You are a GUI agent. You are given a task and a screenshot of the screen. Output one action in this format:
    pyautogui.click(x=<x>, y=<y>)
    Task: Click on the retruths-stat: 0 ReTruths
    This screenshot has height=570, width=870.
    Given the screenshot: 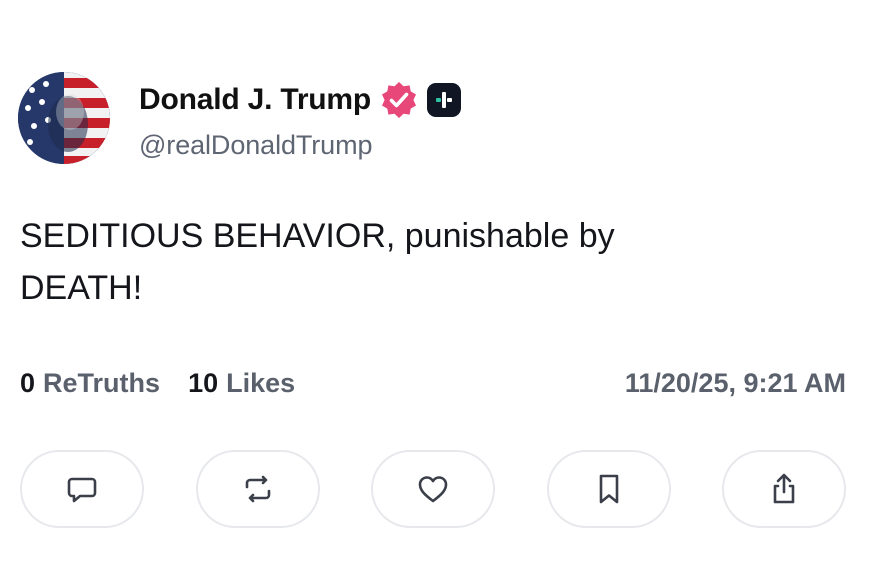 What is the action you would take?
    pyautogui.click(x=90, y=383)
    